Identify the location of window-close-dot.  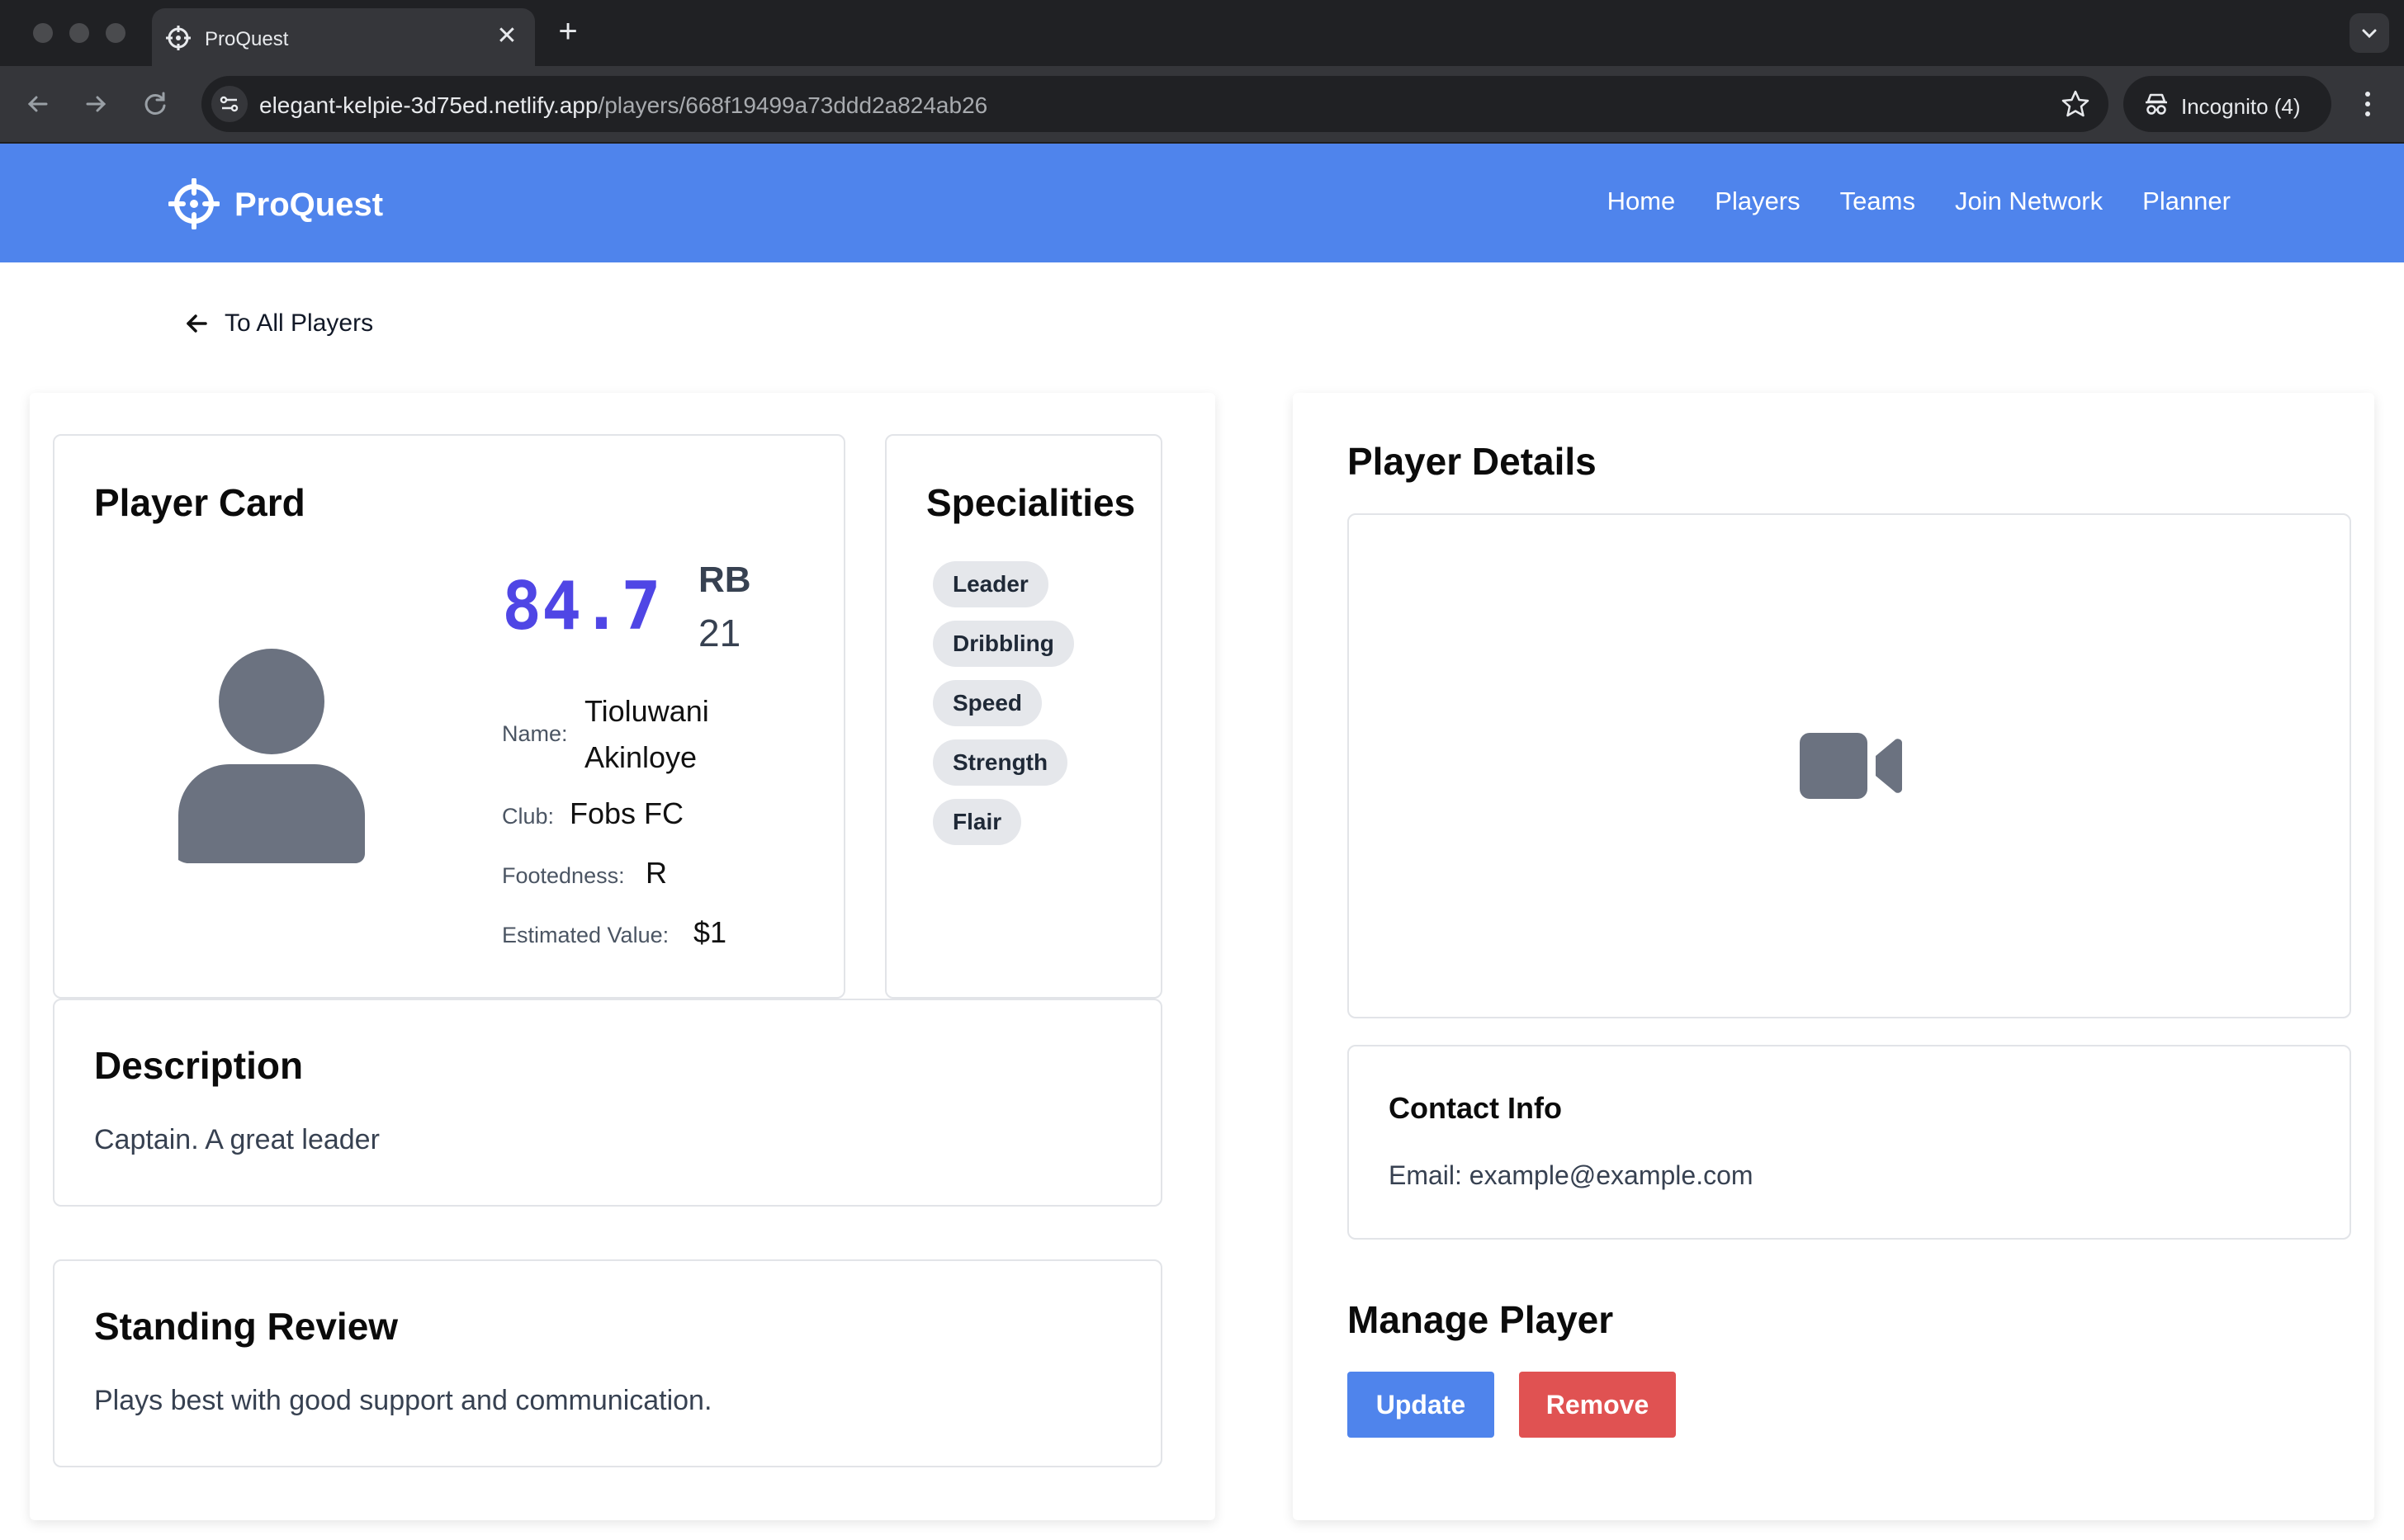
(43, 33).